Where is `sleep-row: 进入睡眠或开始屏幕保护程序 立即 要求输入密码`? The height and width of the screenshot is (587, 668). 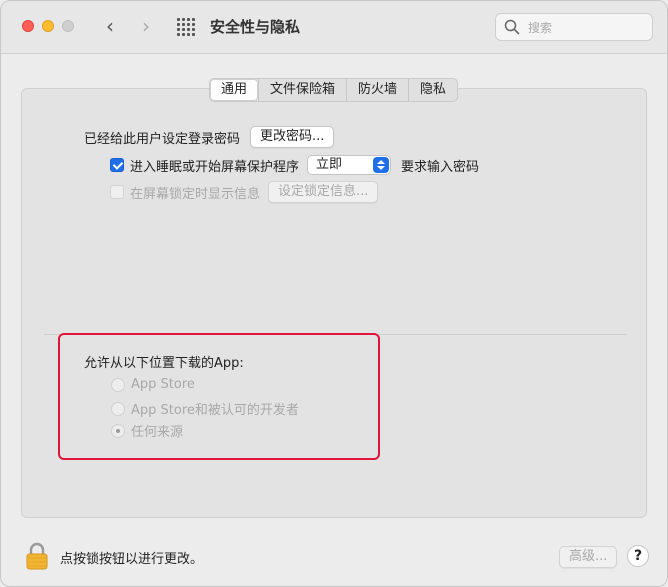
sleep-row: 进入睡眠或开始屏幕保护程序 立即 要求输入密码 is located at coordinates (294, 165).